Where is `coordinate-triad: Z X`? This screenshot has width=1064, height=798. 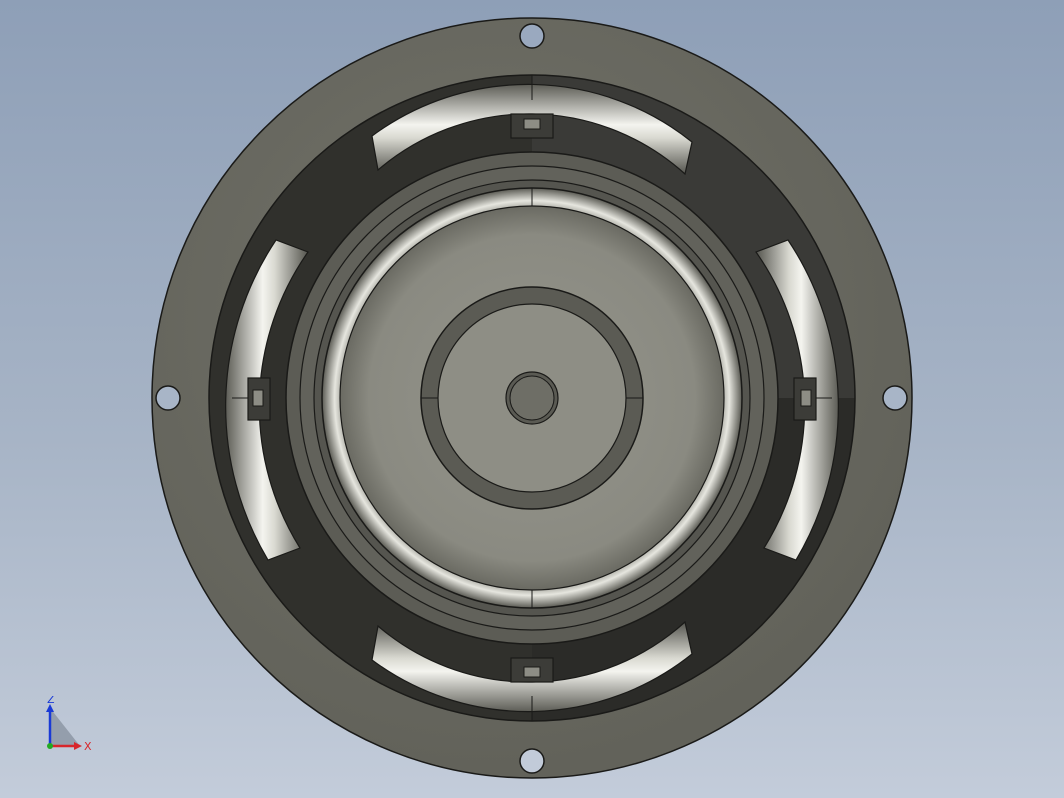 coordinate-triad: Z X is located at coordinates (69, 724).